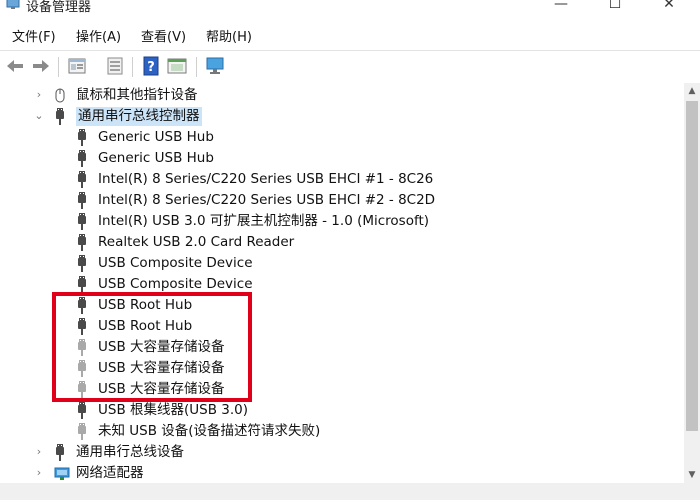 Image resolution: width=700 pixels, height=500 pixels. What do you see at coordinates (342, 431) in the screenshot?
I see `tree-device-row: 未知 USB 设备(设备描述符请求失败)` at bounding box center [342, 431].